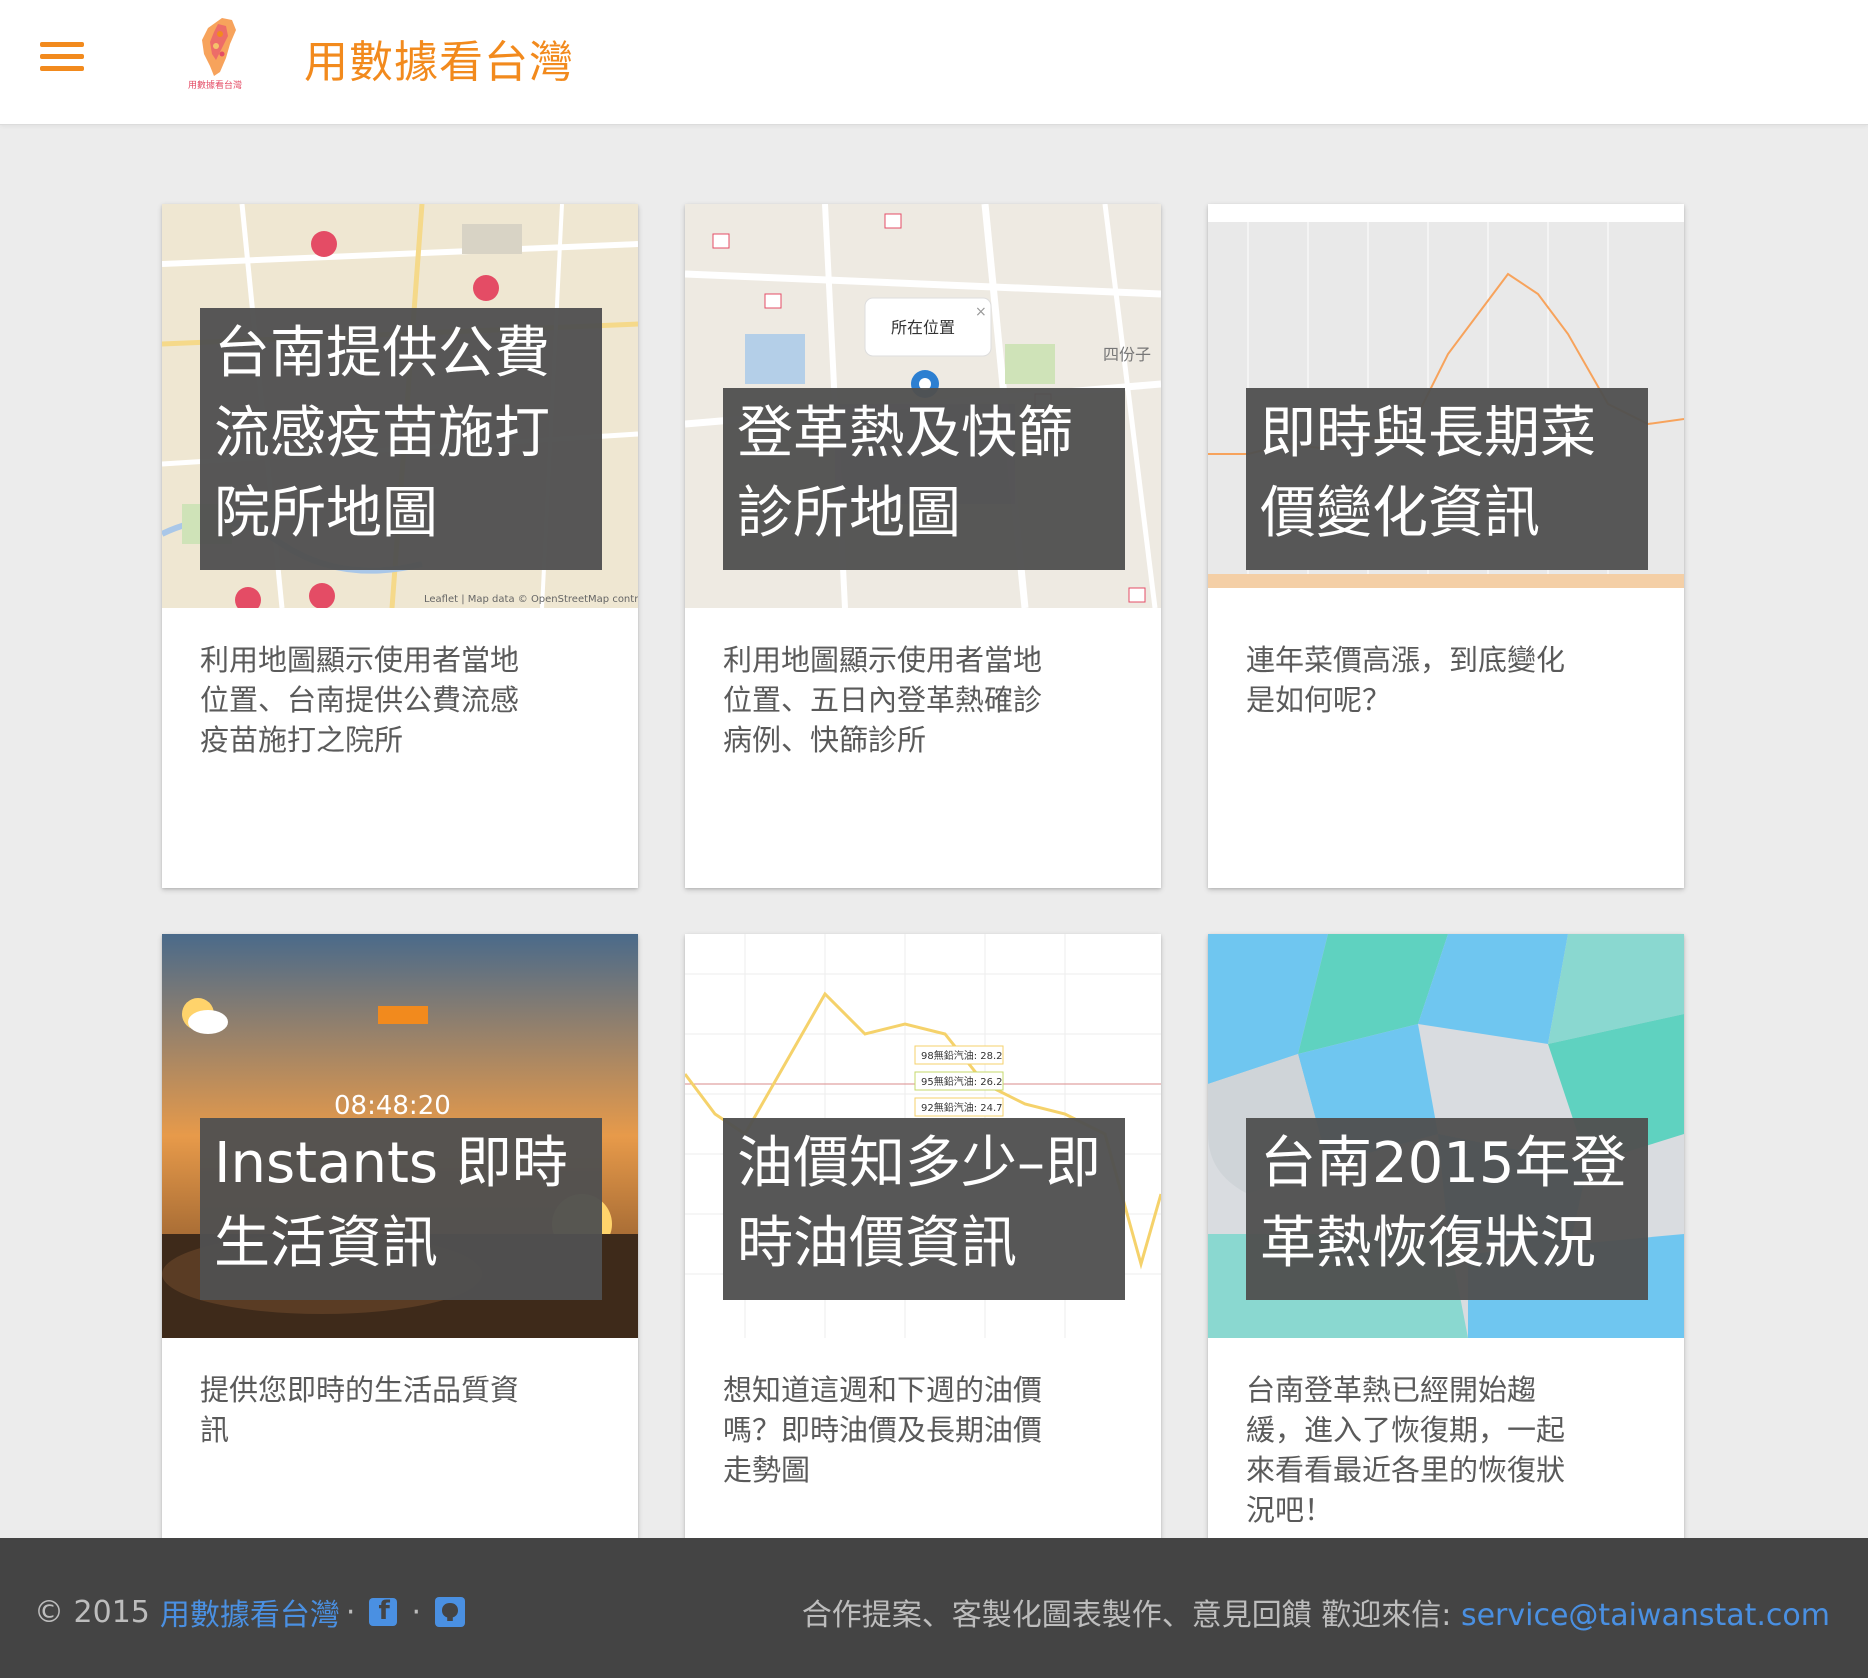 This screenshot has height=1678, width=1868. Describe the element at coordinates (1645, 1615) in the screenshot. I see `email-link: service@taiwanstat.com` at that location.